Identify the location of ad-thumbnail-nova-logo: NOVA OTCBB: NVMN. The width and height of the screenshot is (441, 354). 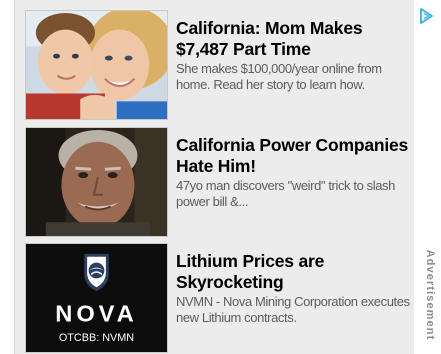
(96, 298).